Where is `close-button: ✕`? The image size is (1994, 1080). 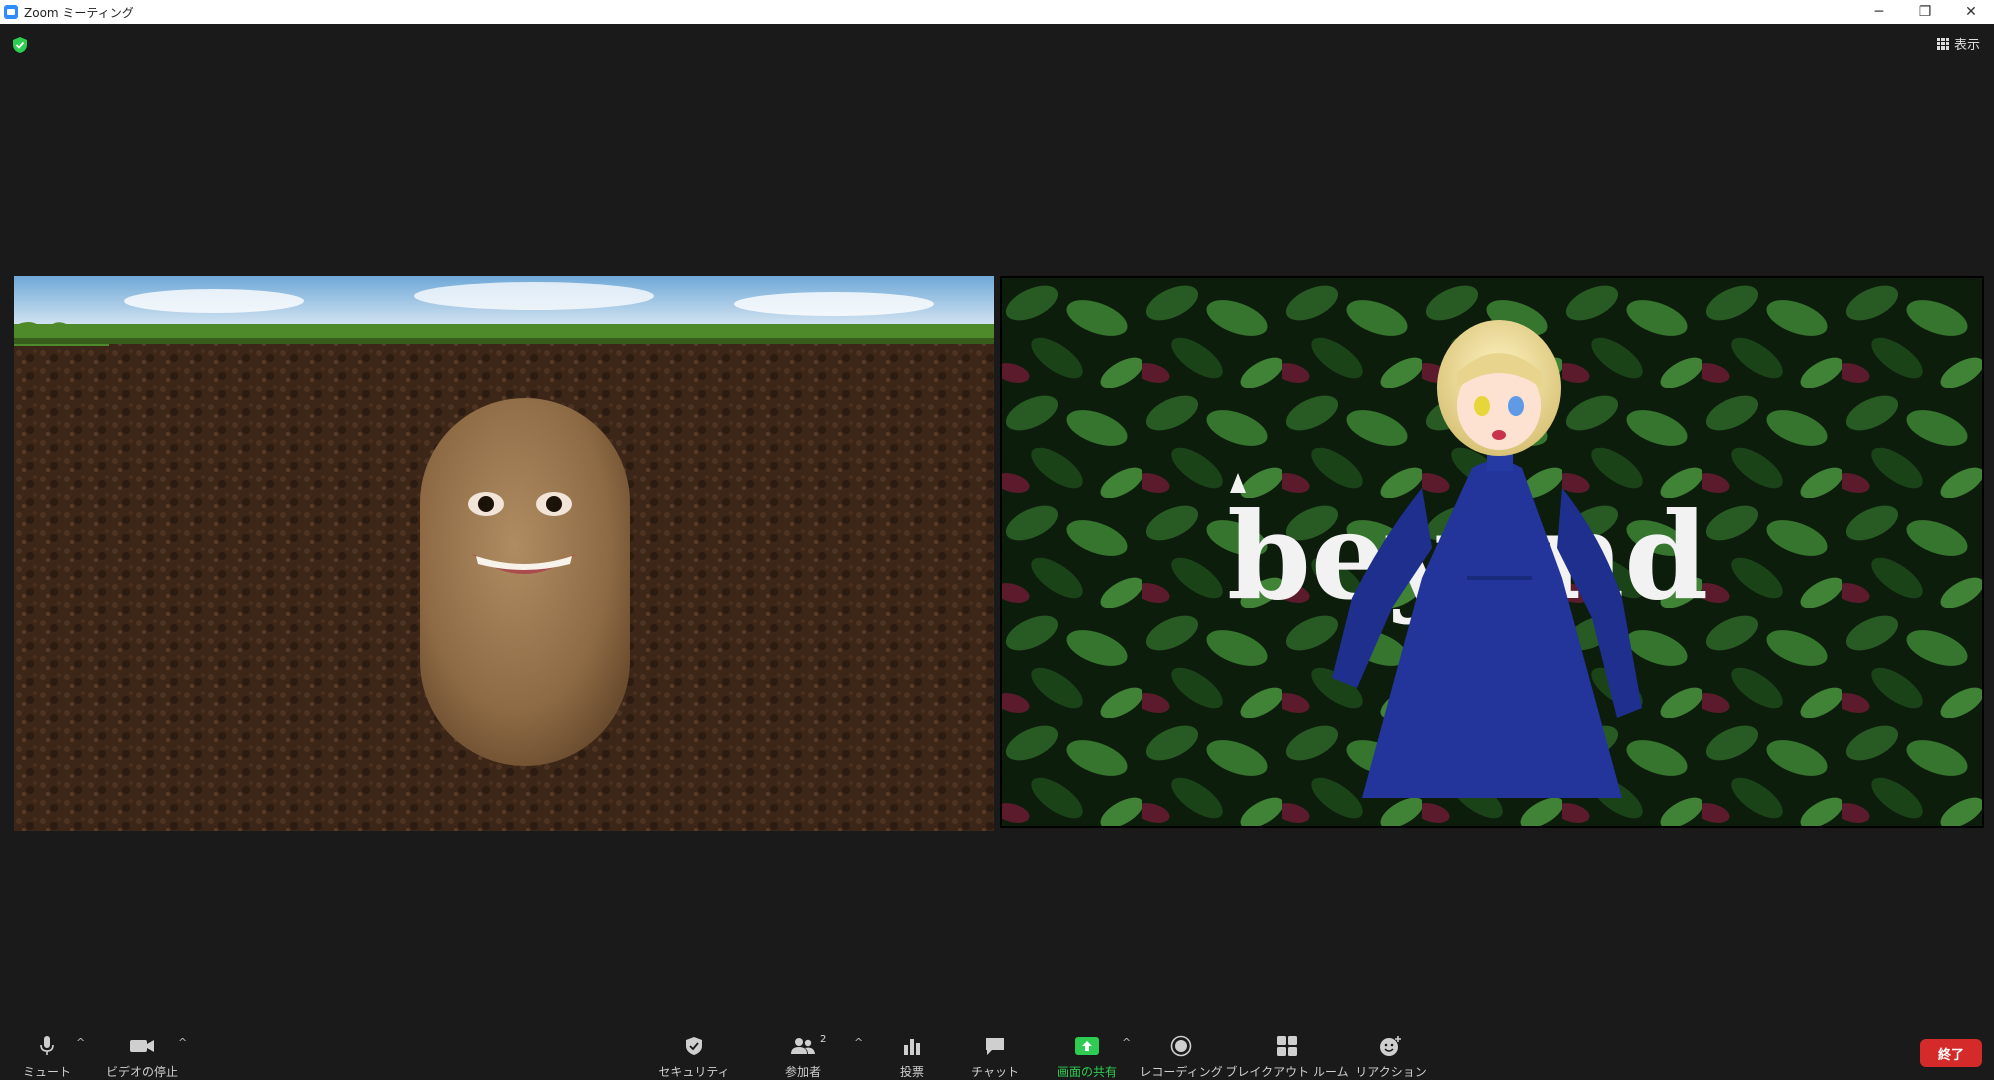 close-button: ✕ is located at coordinates (1971, 12).